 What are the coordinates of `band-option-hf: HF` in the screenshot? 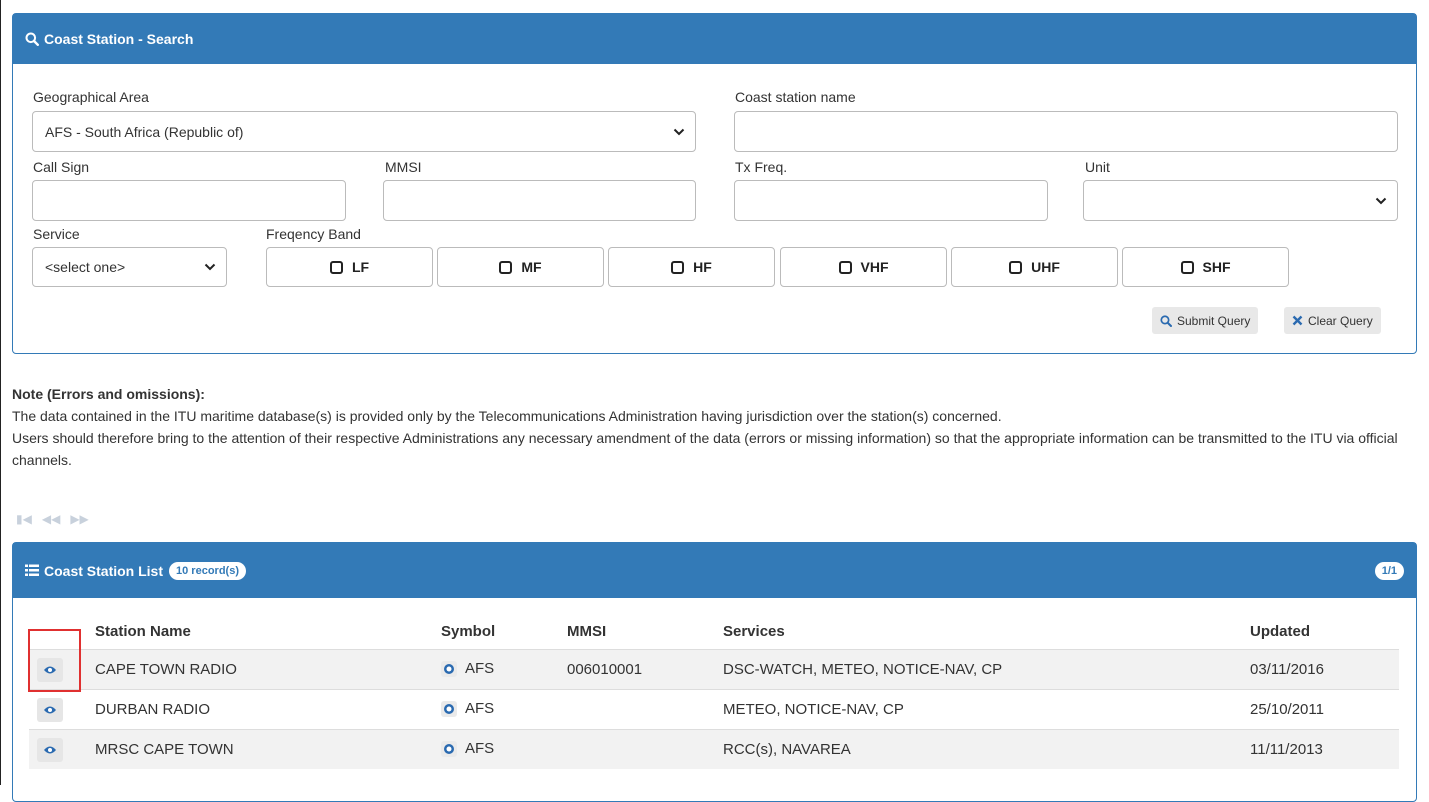 It's located at (691, 267).